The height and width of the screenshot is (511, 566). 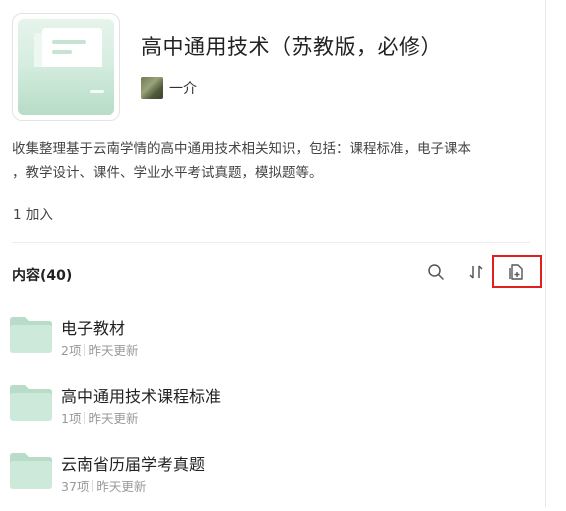 What do you see at coordinates (183, 88) in the screenshot?
I see `author-name: 一介` at bounding box center [183, 88].